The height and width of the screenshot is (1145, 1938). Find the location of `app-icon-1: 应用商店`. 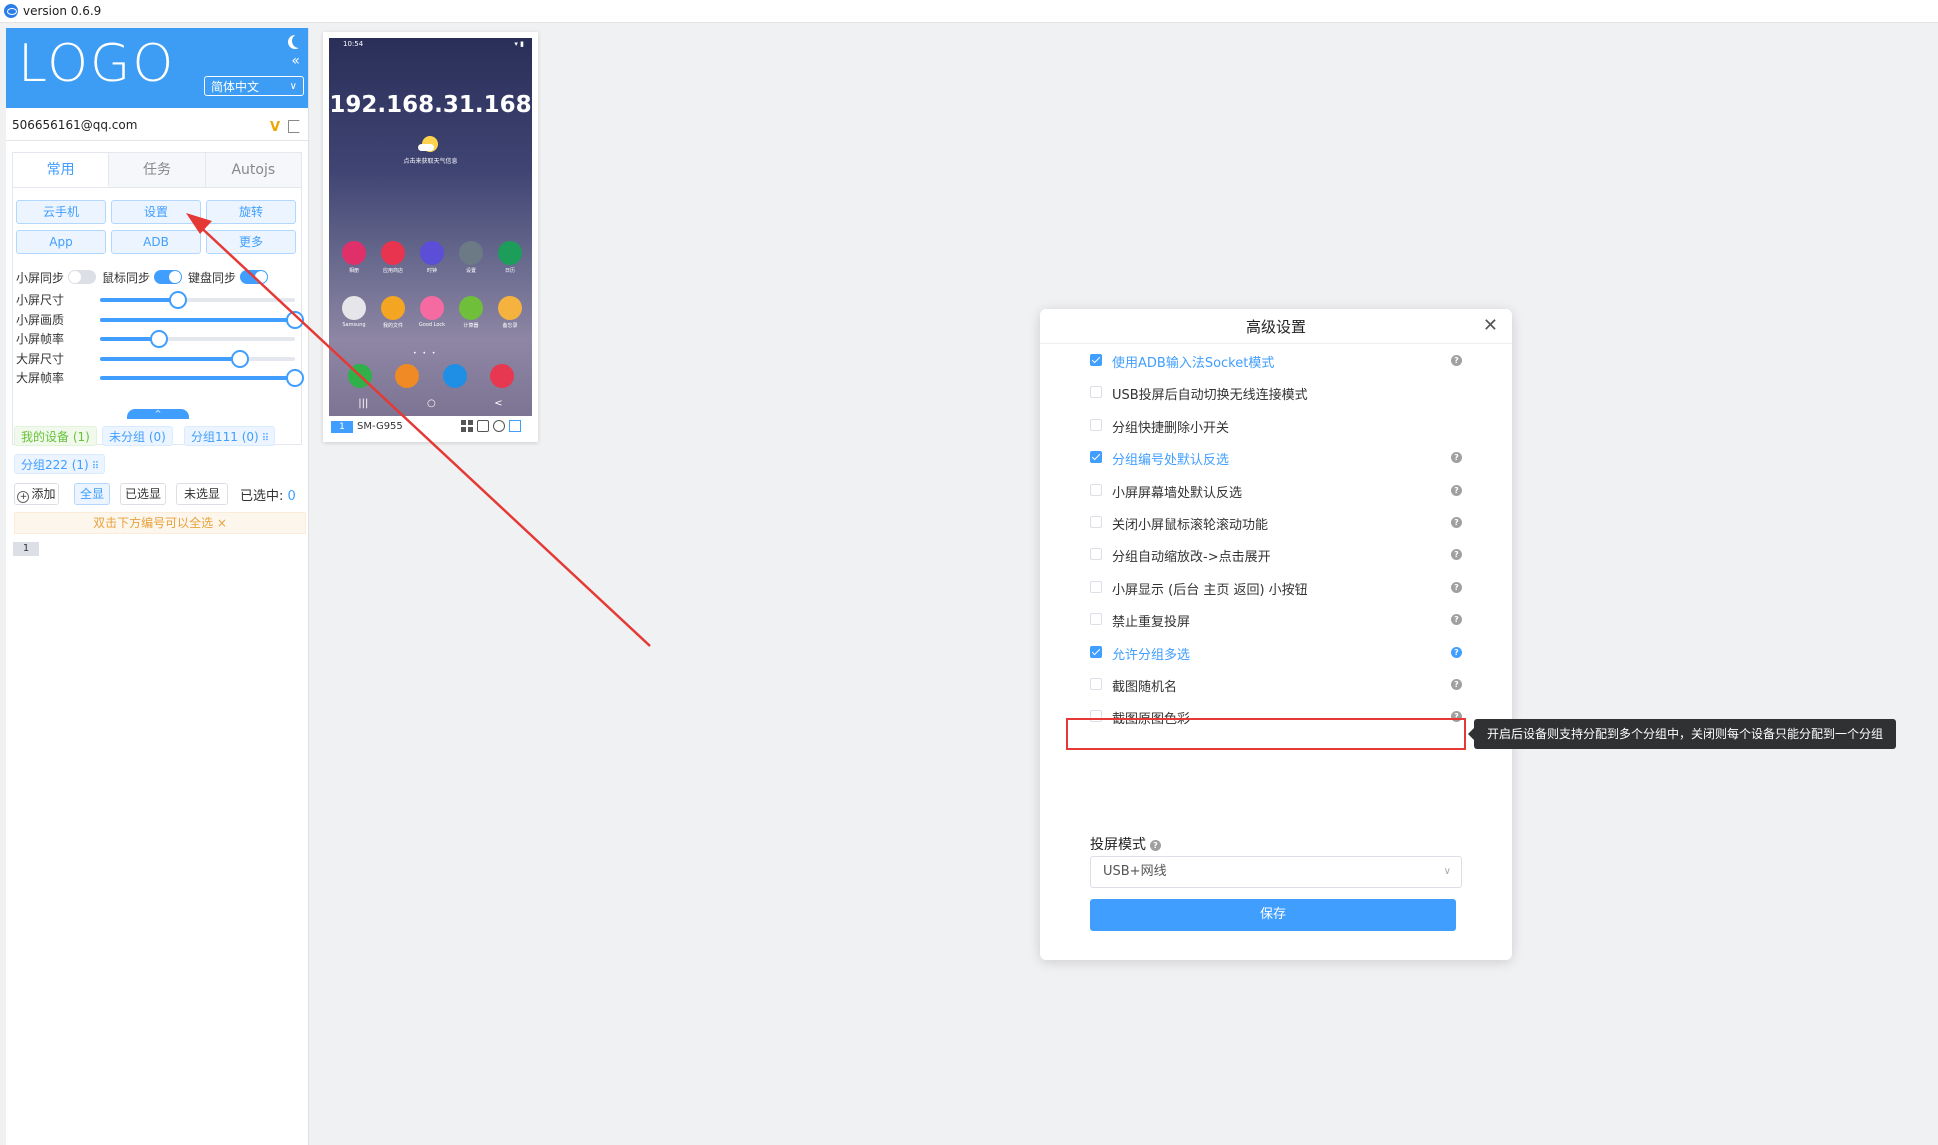

app-icon-1: 应用商店 is located at coordinates (393, 257).